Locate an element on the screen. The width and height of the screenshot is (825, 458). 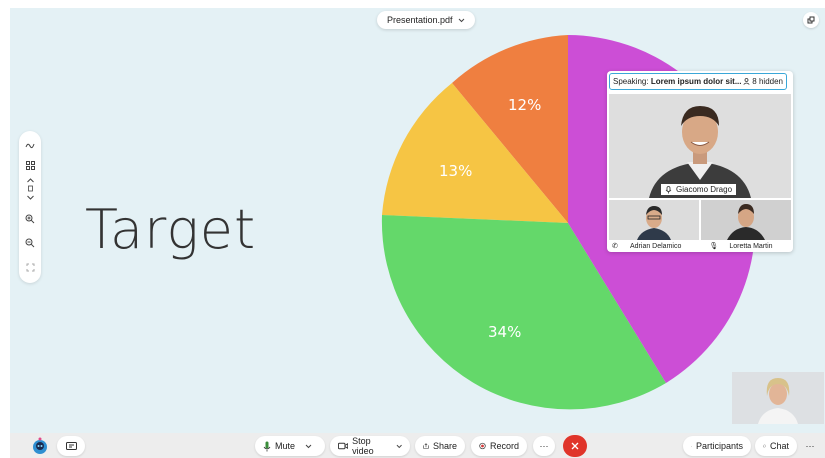
pie-label-13: 13% is located at coordinates (456, 171).